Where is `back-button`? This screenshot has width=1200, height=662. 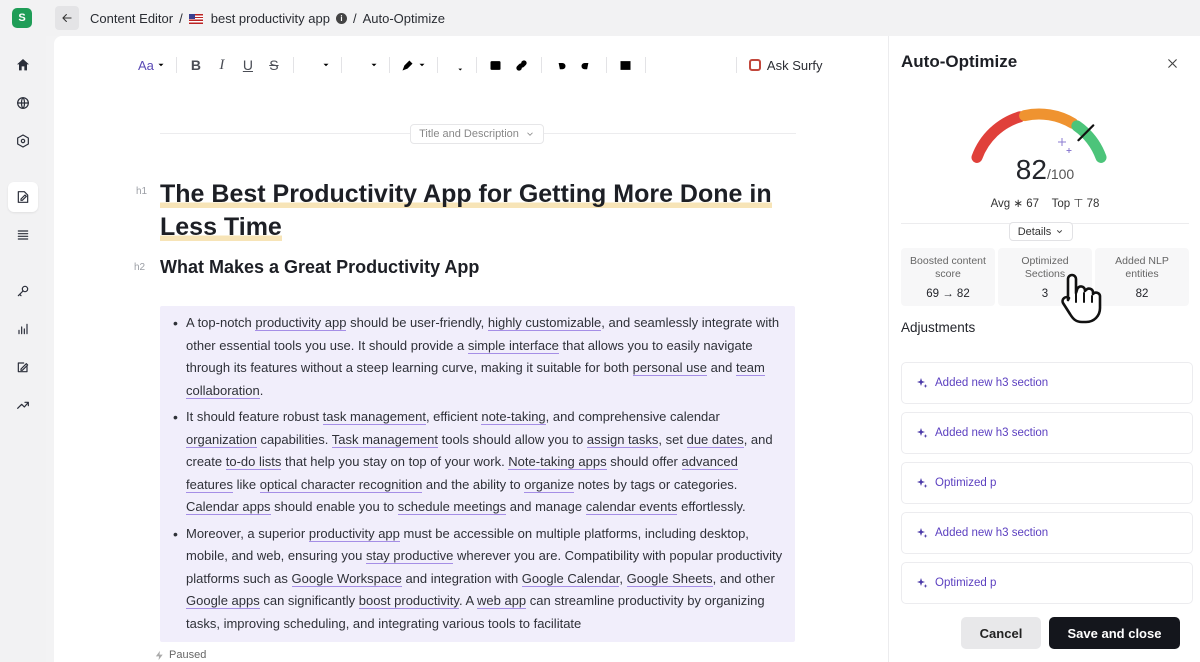
back-button is located at coordinates (67, 18).